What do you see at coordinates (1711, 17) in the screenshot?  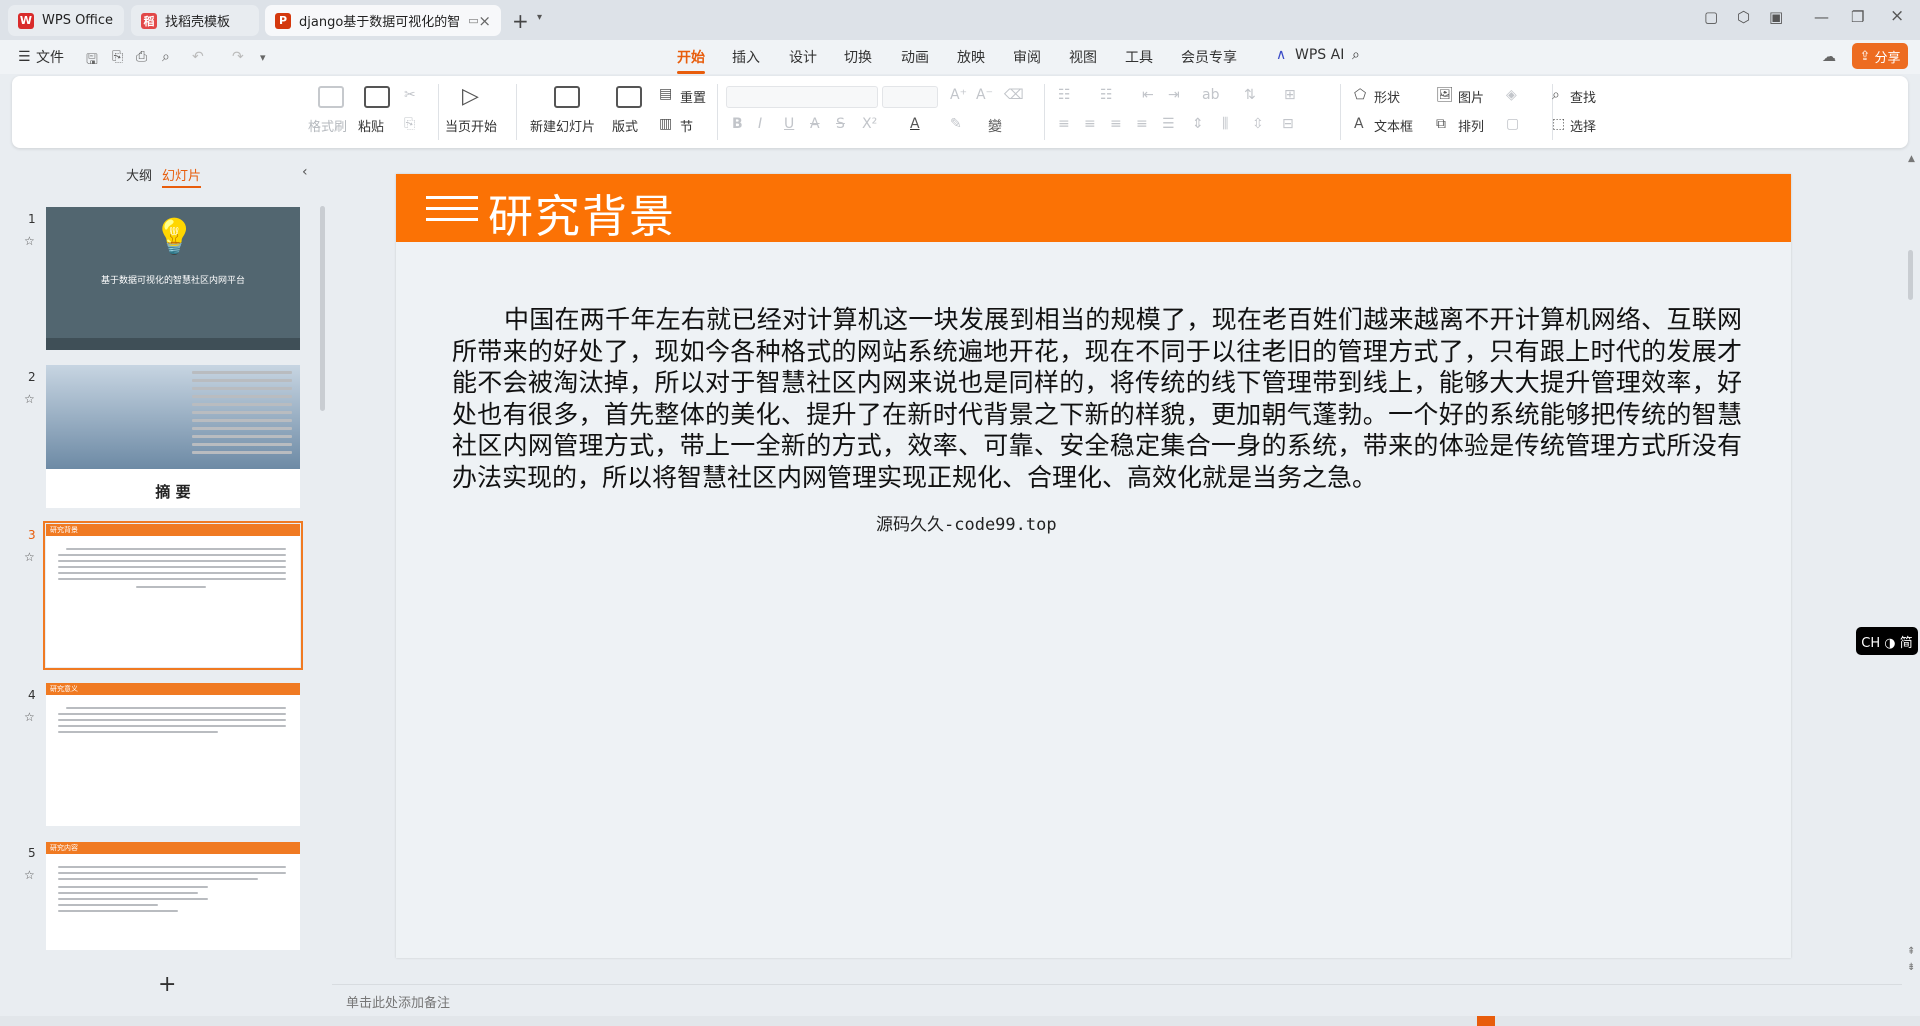 I see `window-layout-icon: ▢` at bounding box center [1711, 17].